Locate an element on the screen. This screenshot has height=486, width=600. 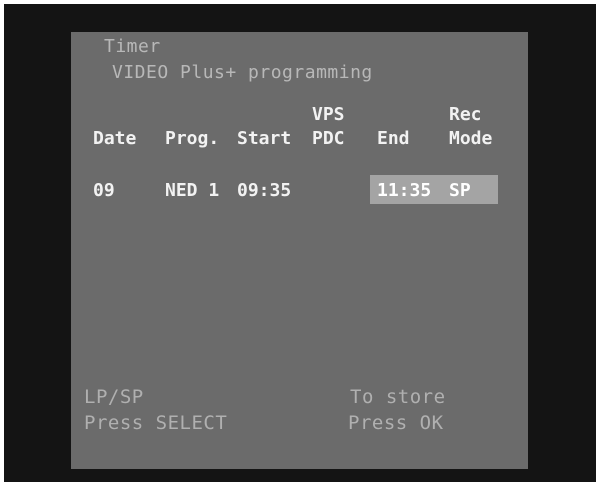
entry-end-time: 11:35 is located at coordinates (404, 191).